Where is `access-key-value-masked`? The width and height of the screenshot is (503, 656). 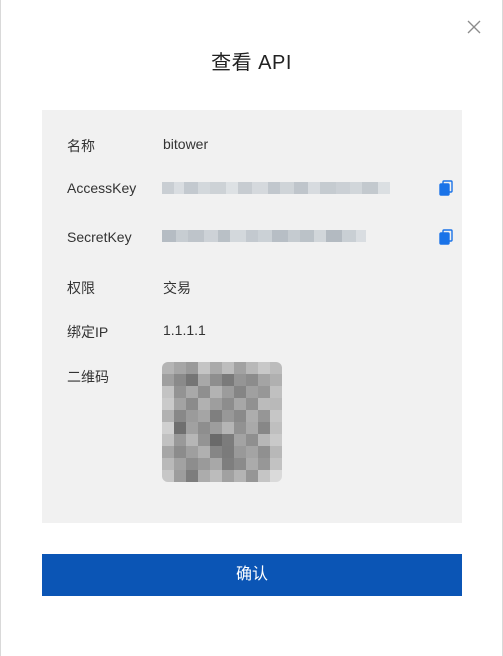 access-key-value-masked is located at coordinates (276, 188).